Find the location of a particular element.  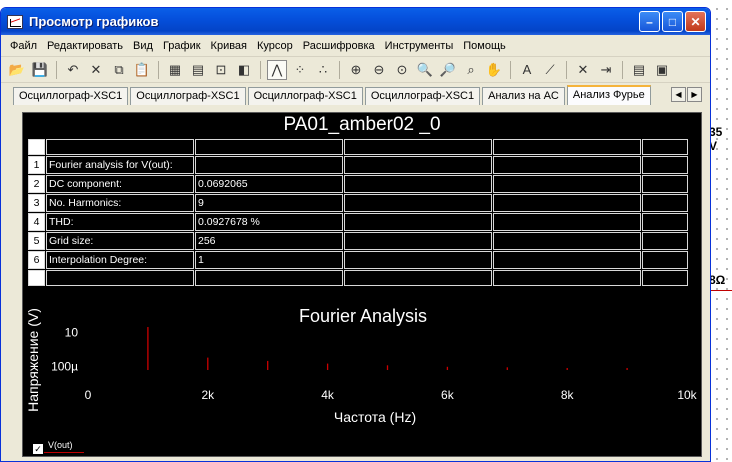

x-tick-label: 0 is located at coordinates (88, 395).